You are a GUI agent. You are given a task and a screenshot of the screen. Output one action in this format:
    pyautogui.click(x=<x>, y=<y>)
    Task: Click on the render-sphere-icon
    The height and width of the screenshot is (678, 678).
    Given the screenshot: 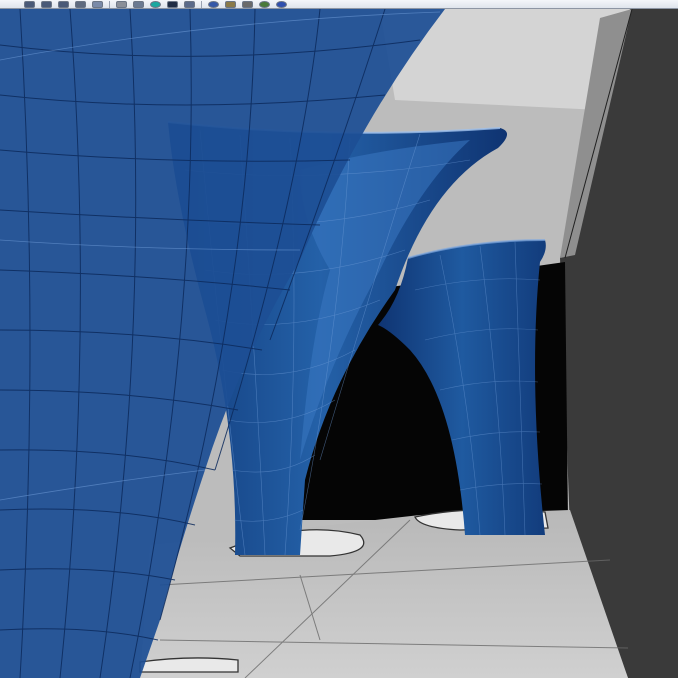 What is the action you would take?
    pyautogui.click(x=264, y=4)
    